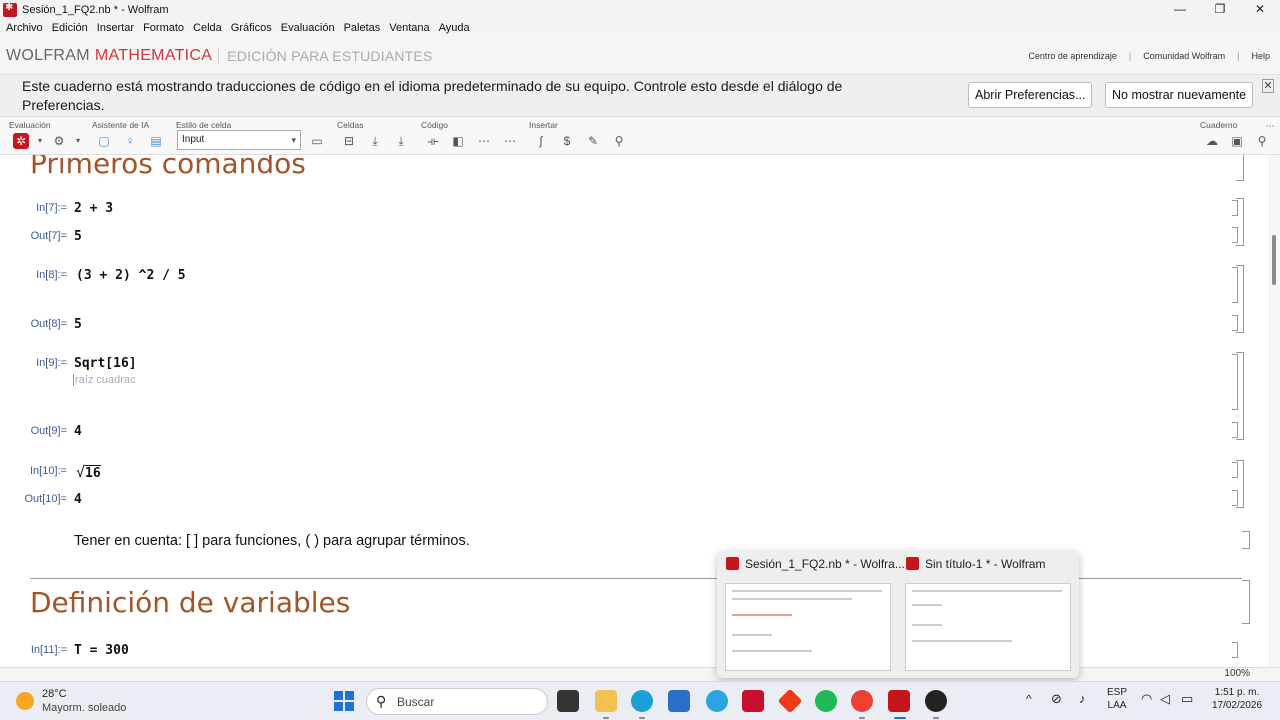 The width and height of the screenshot is (1280, 720). Describe the element at coordinates (207, 28) in the screenshot. I see `menu-celda: Celda` at that location.